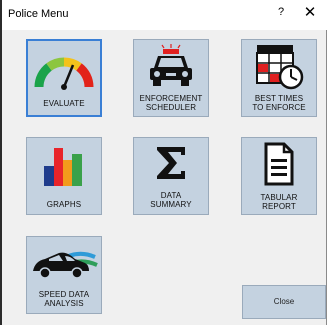 The image size is (327, 325). Describe the element at coordinates (38, 14) in the screenshot. I see `window-title: Police Menu` at that location.